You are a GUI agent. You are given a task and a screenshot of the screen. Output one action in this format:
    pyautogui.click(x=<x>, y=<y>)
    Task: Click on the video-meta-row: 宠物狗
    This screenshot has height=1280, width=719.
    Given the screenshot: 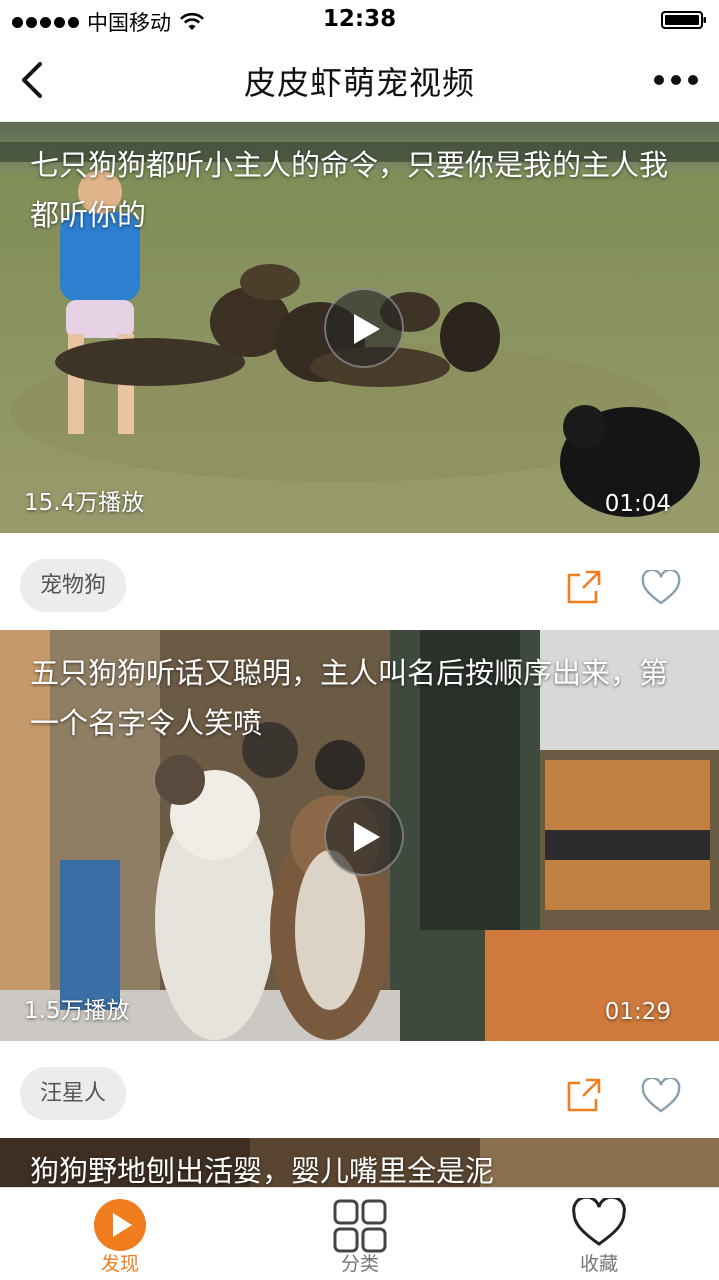 What is the action you would take?
    pyautogui.click(x=359, y=581)
    